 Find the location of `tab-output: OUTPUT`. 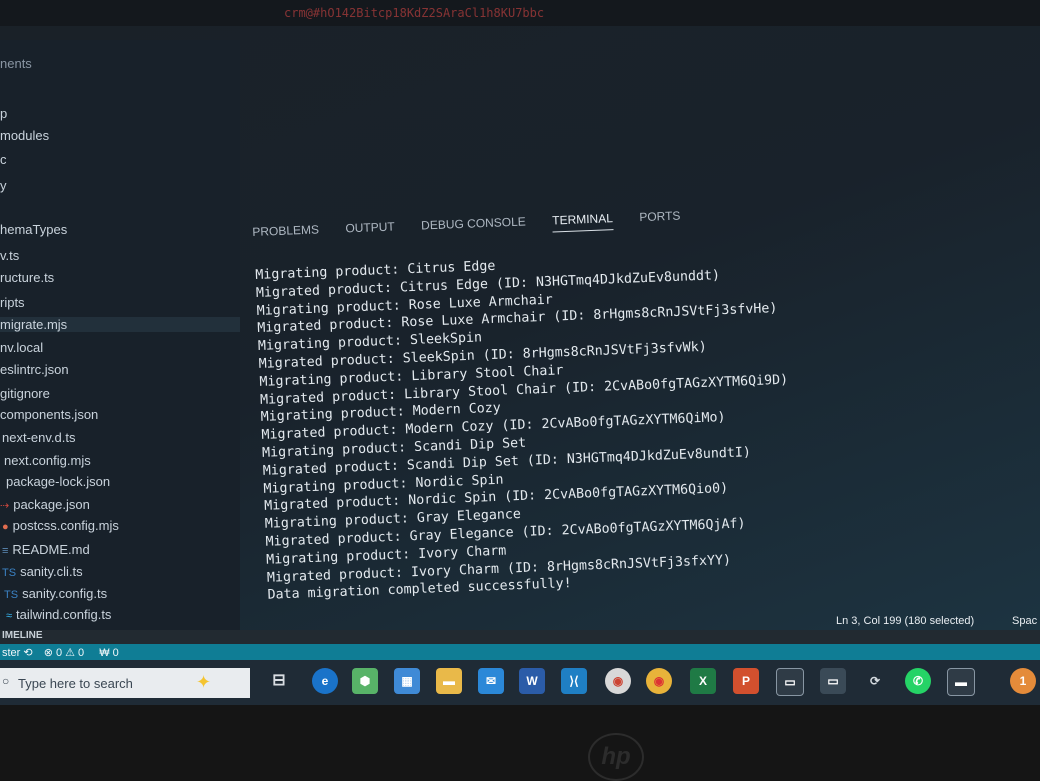

tab-output: OUTPUT is located at coordinates (370, 230).